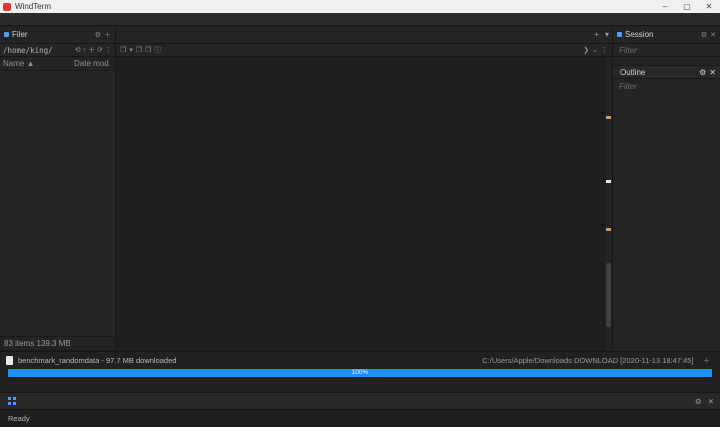  I want to click on column-header-name: Name ▲, so click(38, 63).